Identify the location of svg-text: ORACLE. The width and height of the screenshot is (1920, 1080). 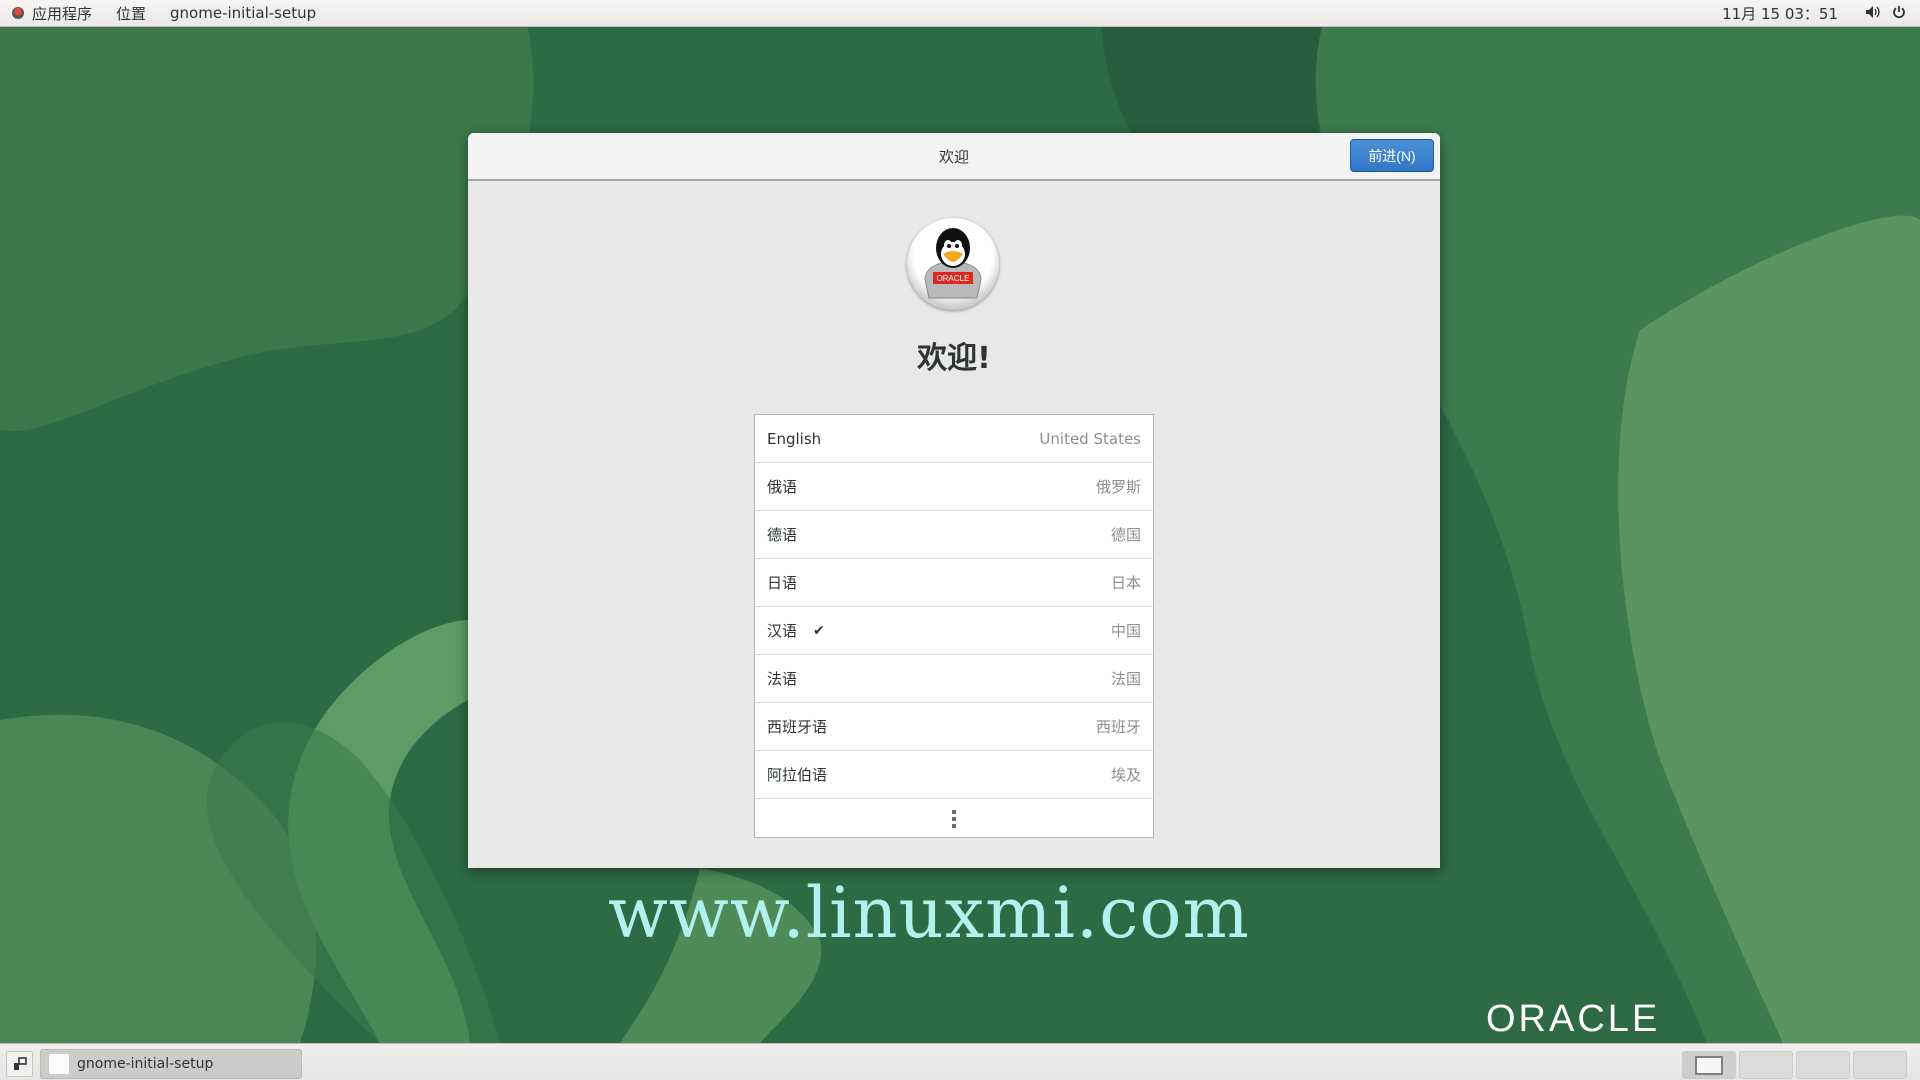
(953, 278).